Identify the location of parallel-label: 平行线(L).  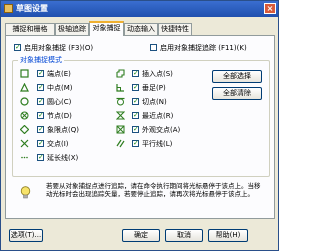
(157, 144).